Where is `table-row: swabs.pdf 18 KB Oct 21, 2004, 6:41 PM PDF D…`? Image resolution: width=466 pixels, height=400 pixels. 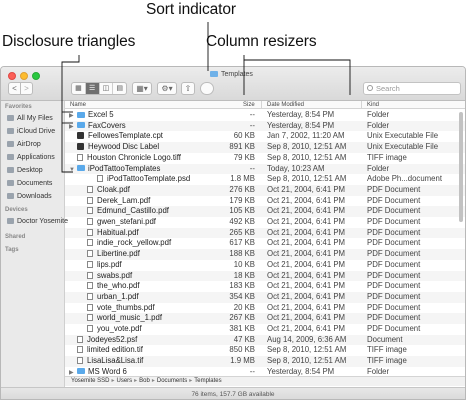 table-row: swabs.pdf 18 KB Oct 21, 2004, 6:41 PM PDF D… is located at coordinates (265, 276).